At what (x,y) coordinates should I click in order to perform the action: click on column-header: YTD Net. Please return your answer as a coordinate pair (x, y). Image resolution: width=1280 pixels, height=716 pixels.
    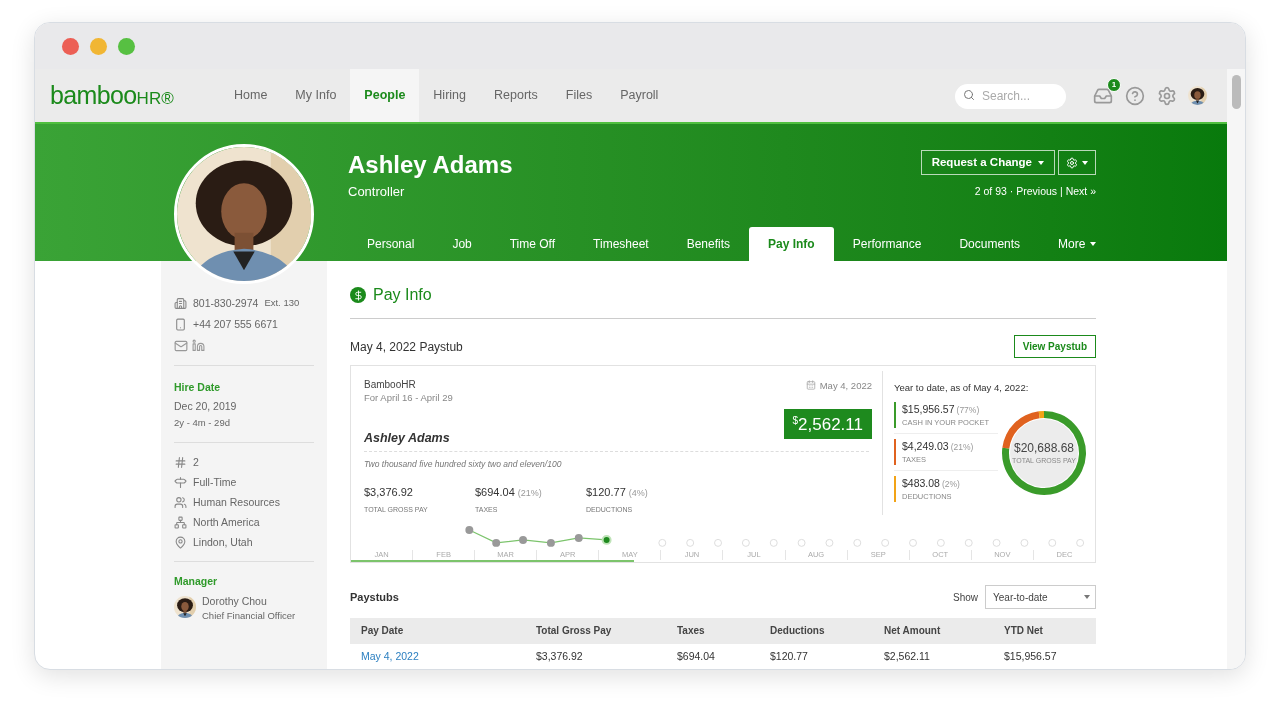
    Looking at the image, I should click on (1024, 631).